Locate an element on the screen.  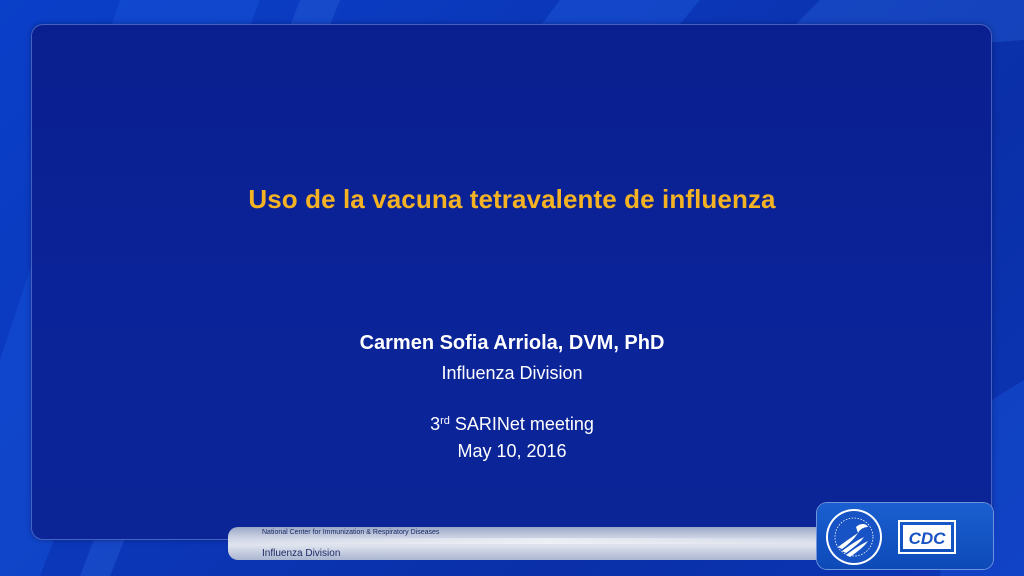
hhs-seal-icon is located at coordinates (854, 537).